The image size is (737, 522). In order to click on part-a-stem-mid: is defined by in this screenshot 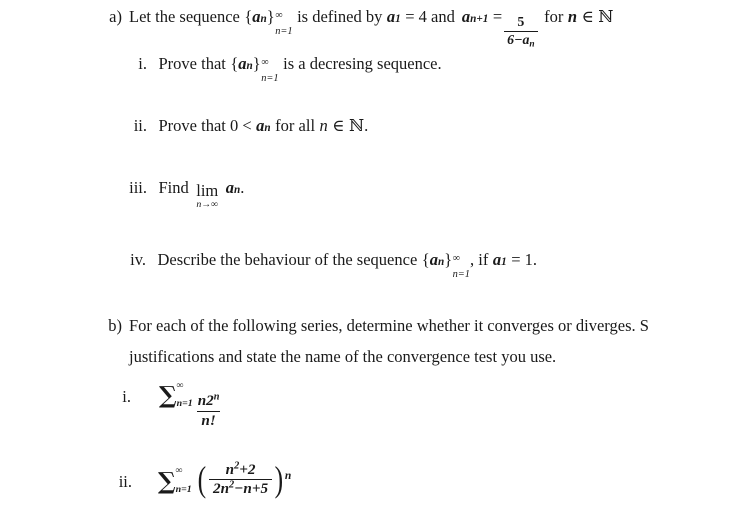, I will do `click(340, 16)`.